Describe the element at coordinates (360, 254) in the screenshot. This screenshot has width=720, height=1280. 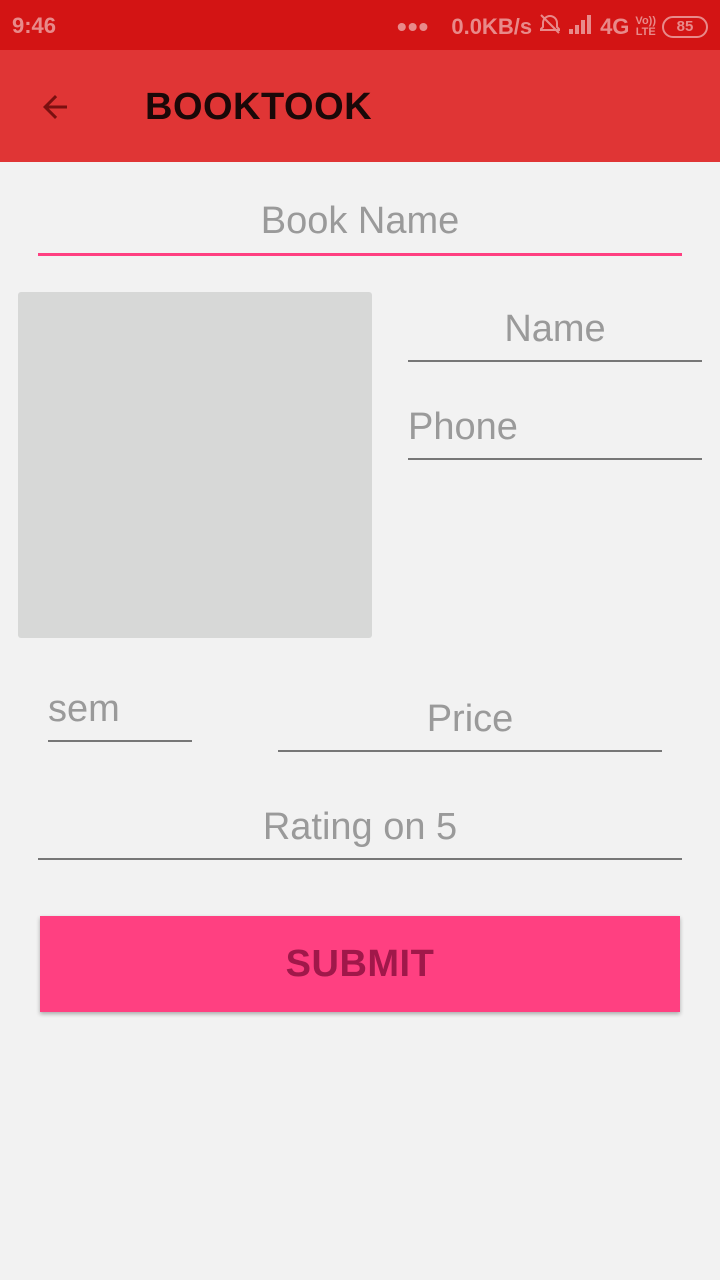
I see `book-name-underline` at that location.